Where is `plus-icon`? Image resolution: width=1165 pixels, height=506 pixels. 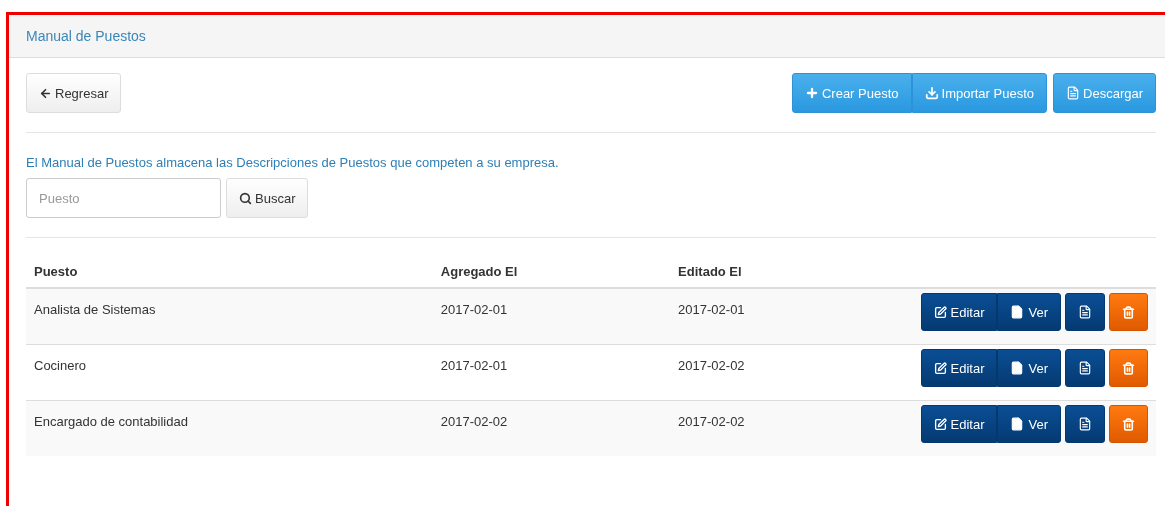 plus-icon is located at coordinates (811, 93).